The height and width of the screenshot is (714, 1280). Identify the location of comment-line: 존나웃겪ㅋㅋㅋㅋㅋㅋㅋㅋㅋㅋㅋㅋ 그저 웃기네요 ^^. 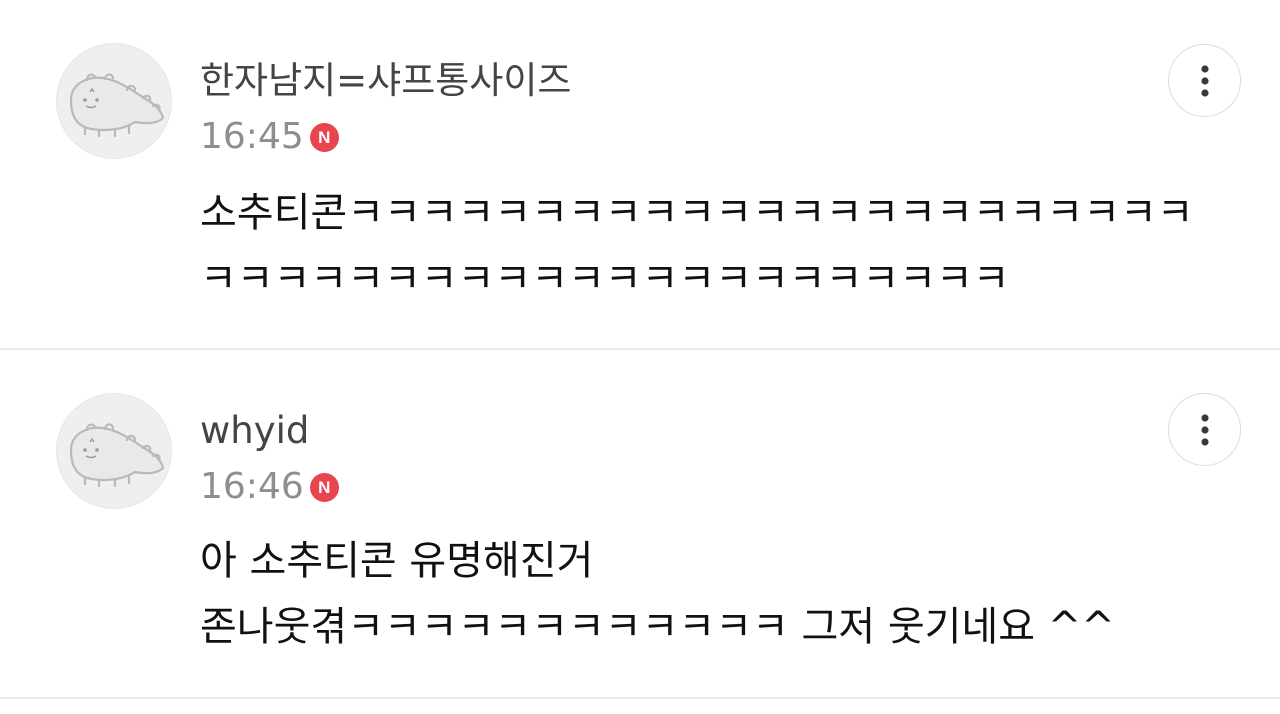
(657, 627).